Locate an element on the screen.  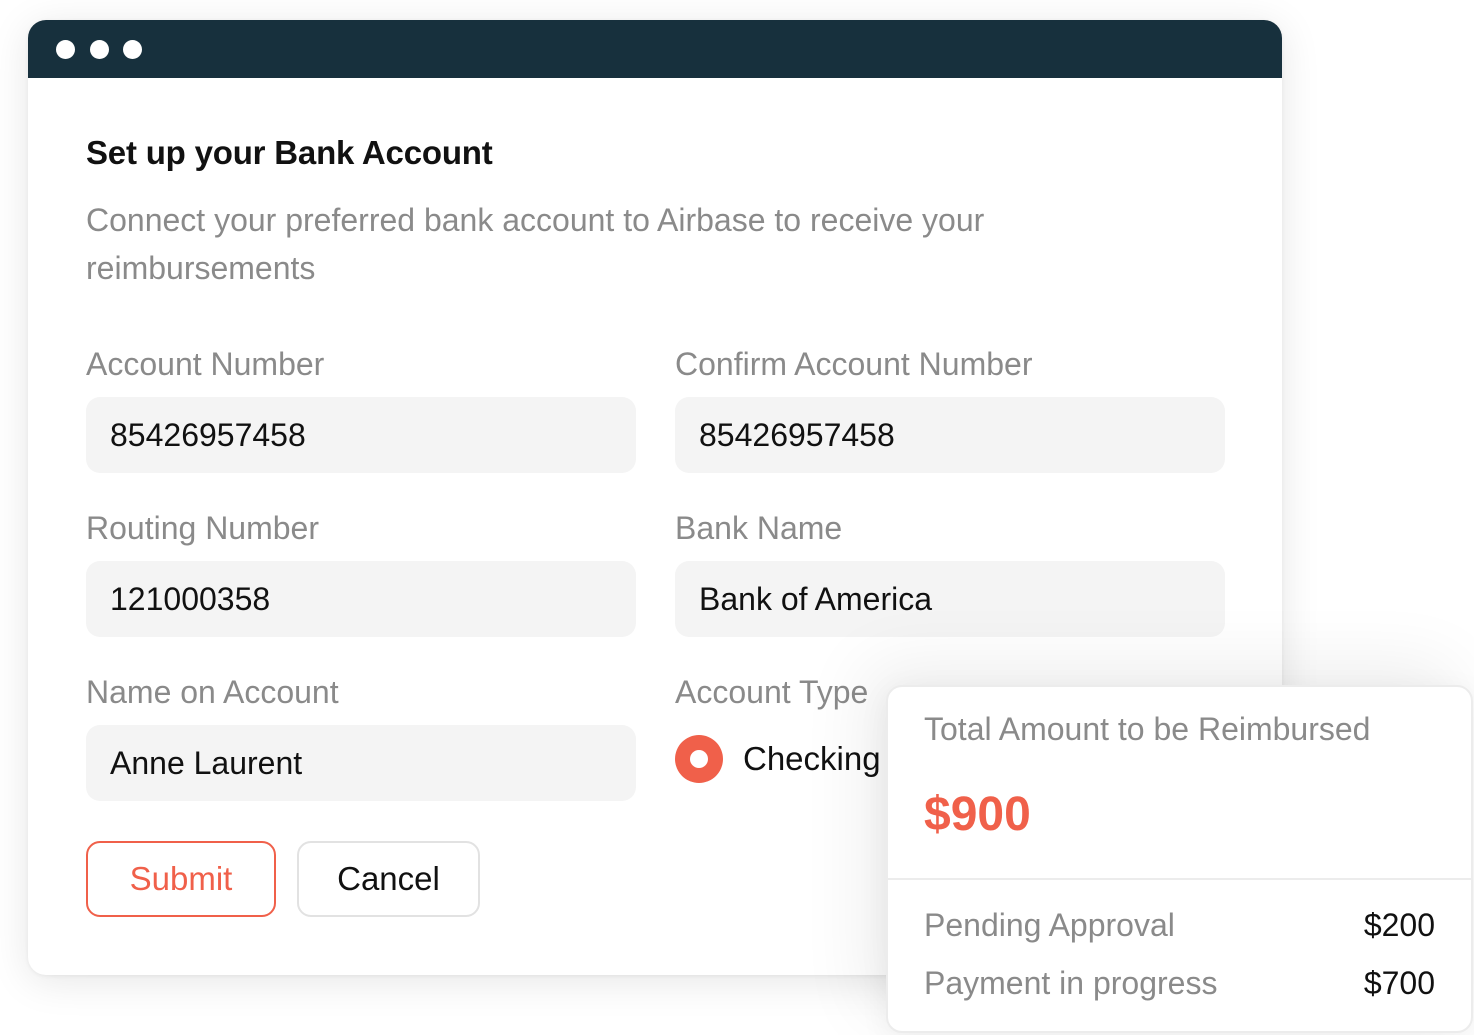
bank-name-label: Bank Name is located at coordinates (759, 528).